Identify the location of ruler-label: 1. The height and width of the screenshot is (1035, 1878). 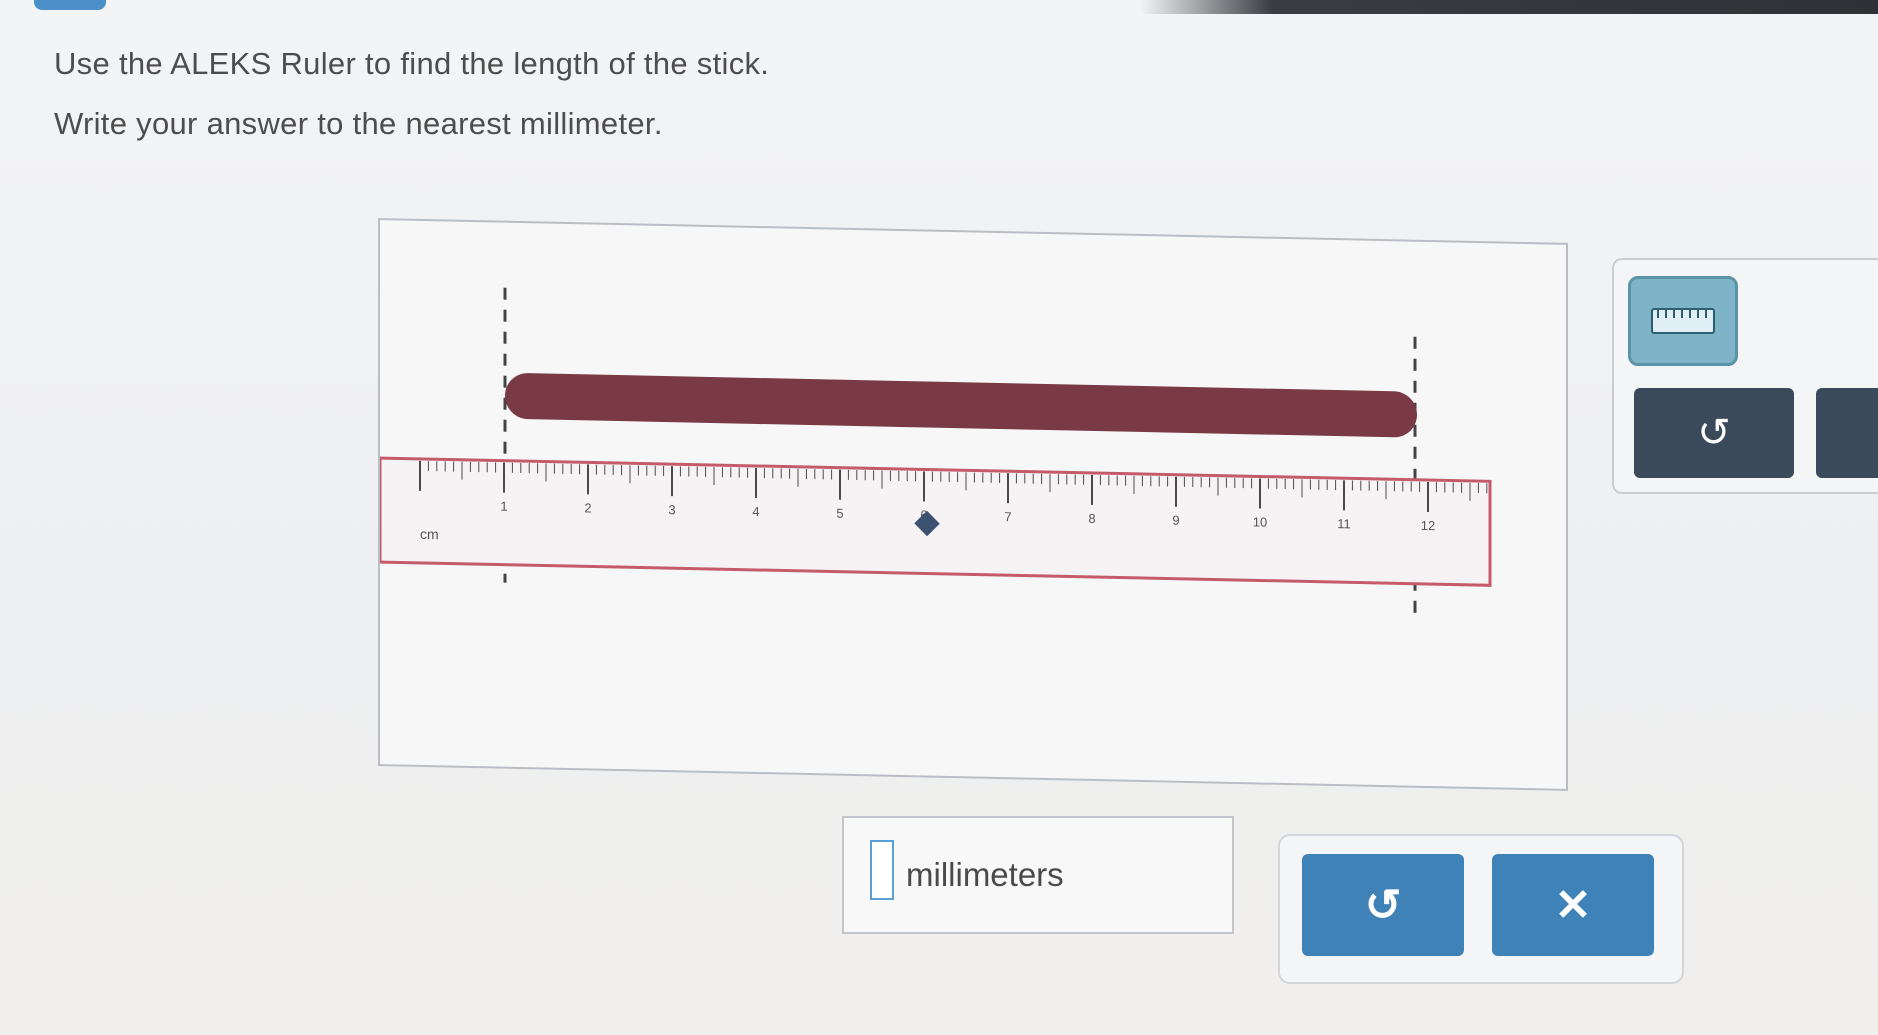
(503, 506).